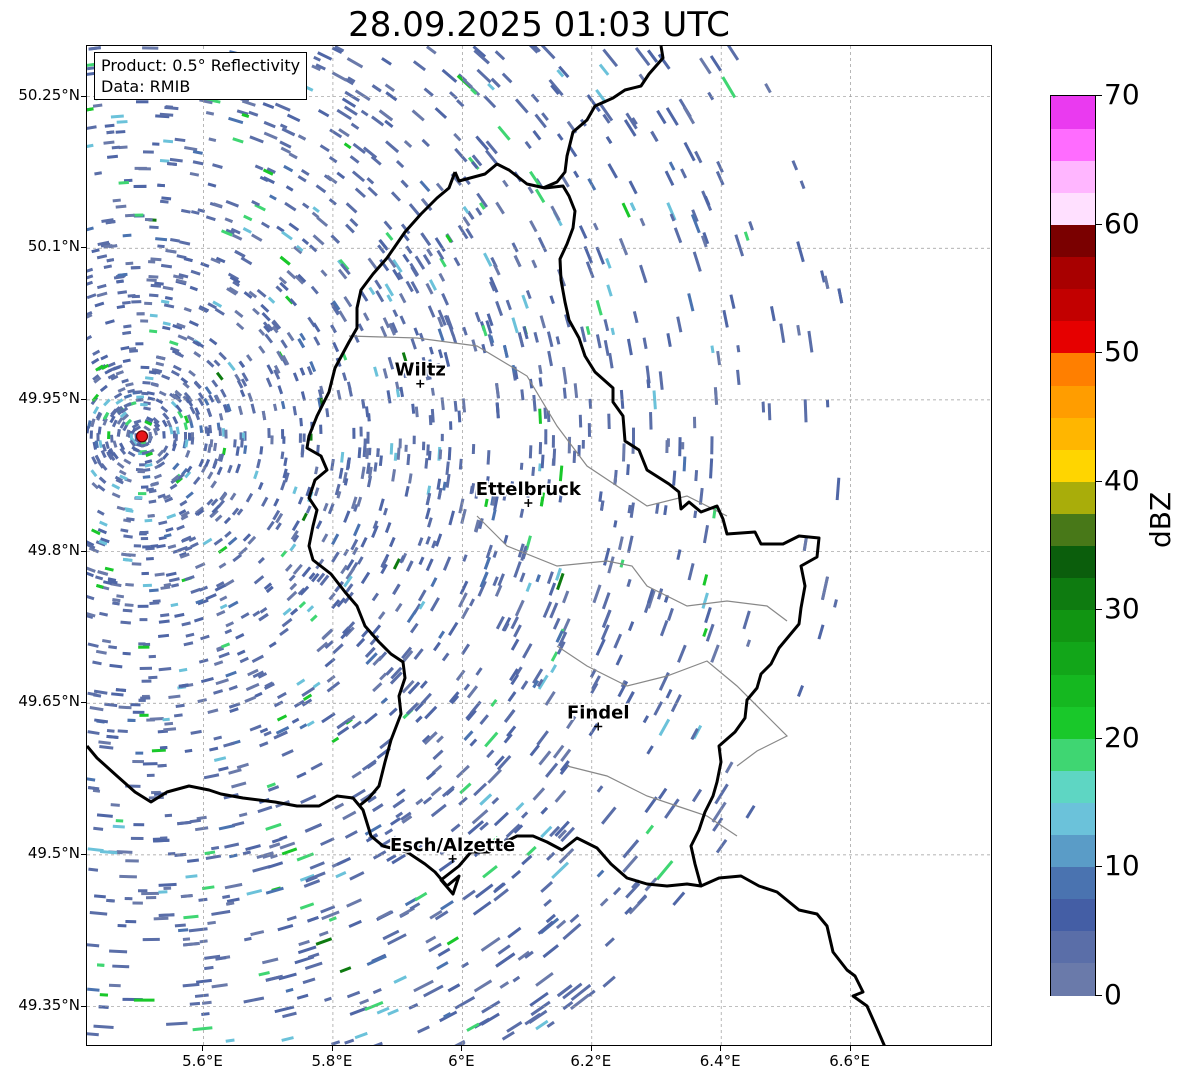 Image resolution: width=1184 pixels, height=1081 pixels. What do you see at coordinates (1122, 223) in the screenshot?
I see `colorbar-tick-label: 60` at bounding box center [1122, 223].